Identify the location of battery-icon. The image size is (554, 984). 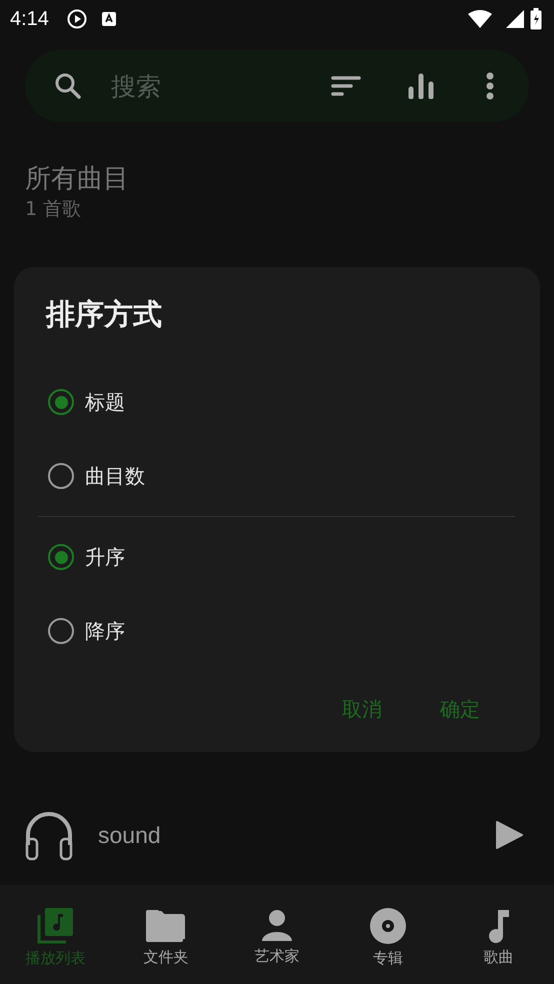
(536, 19).